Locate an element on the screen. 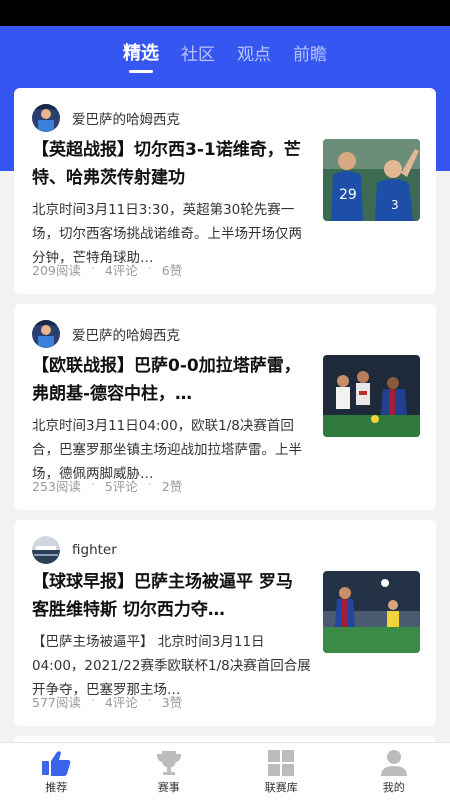 This screenshot has height=801, width=450. barca-match-photo is located at coordinates (371, 612).